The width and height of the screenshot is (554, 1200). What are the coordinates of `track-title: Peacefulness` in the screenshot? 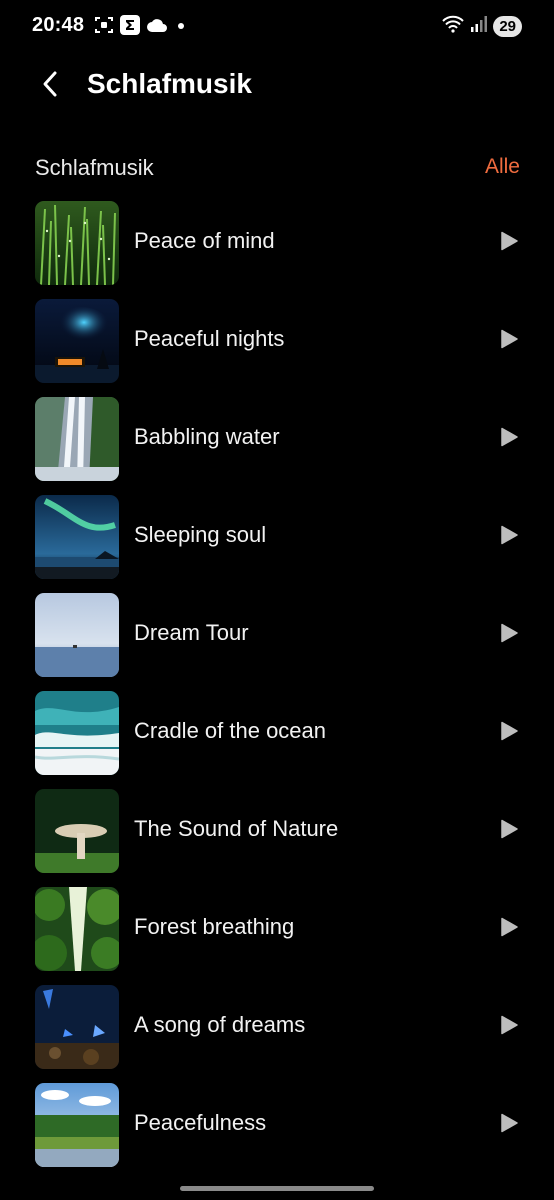 It's located at (200, 1122).